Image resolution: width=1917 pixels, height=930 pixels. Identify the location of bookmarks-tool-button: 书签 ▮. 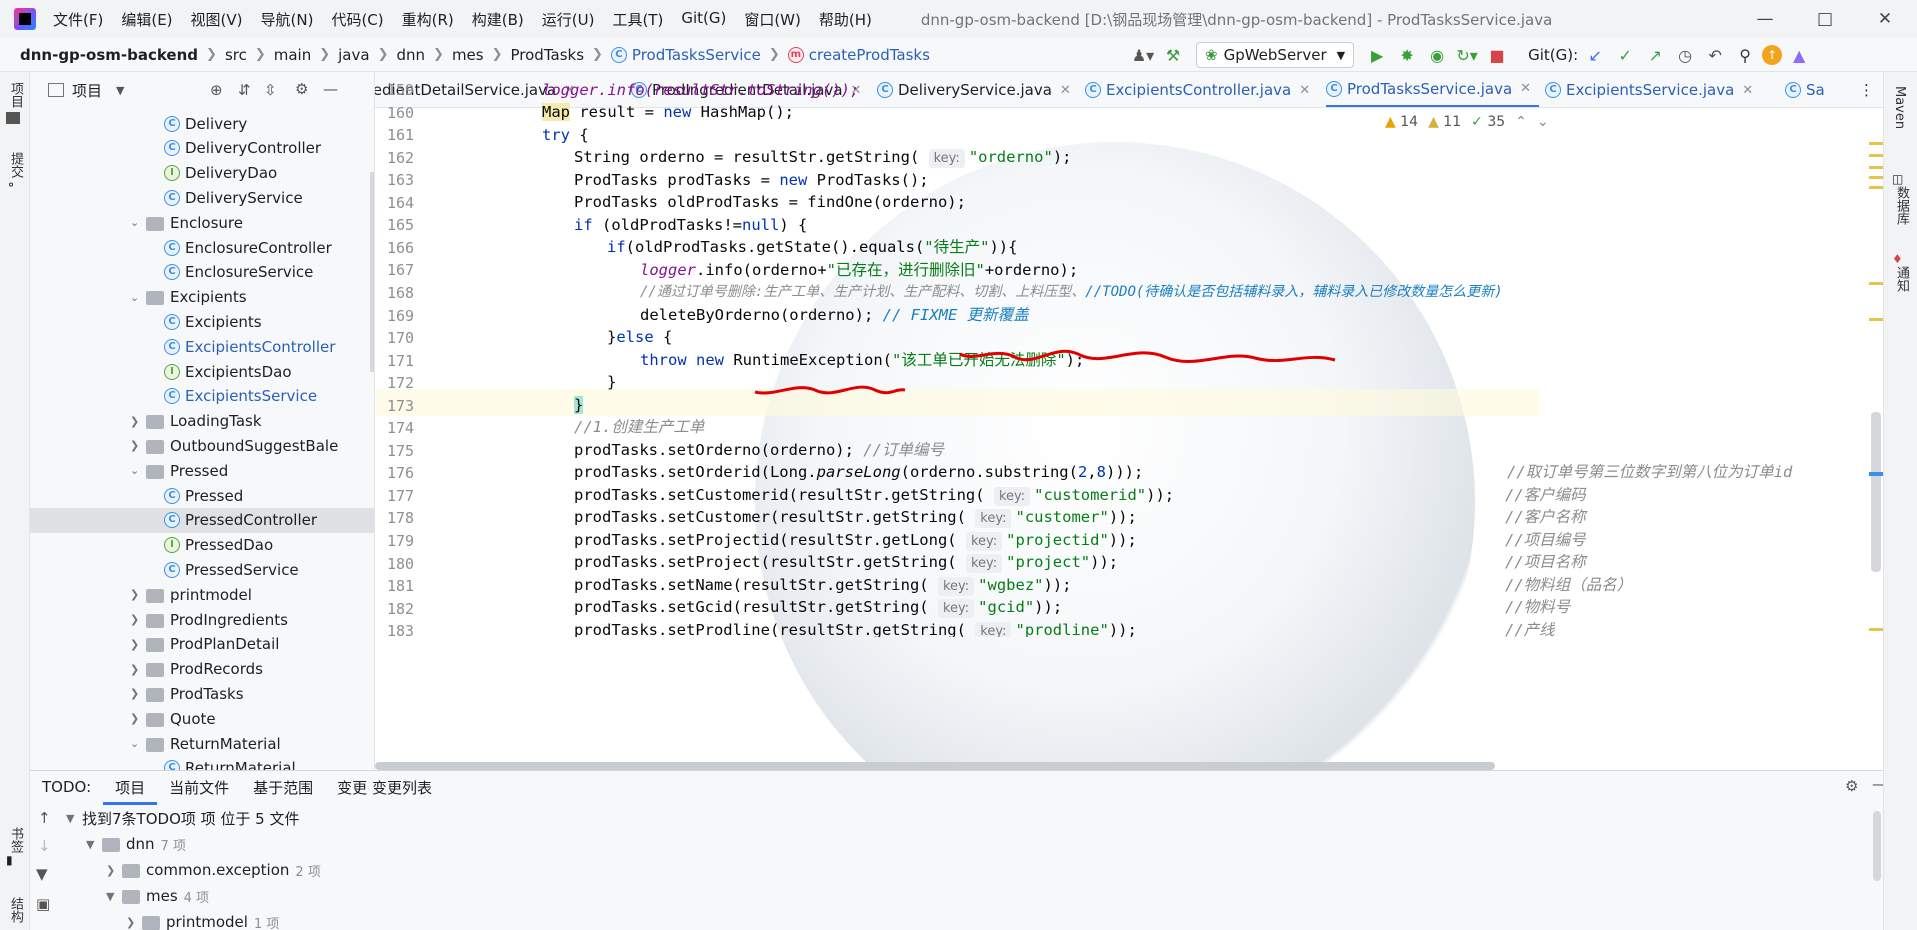
(15, 847).